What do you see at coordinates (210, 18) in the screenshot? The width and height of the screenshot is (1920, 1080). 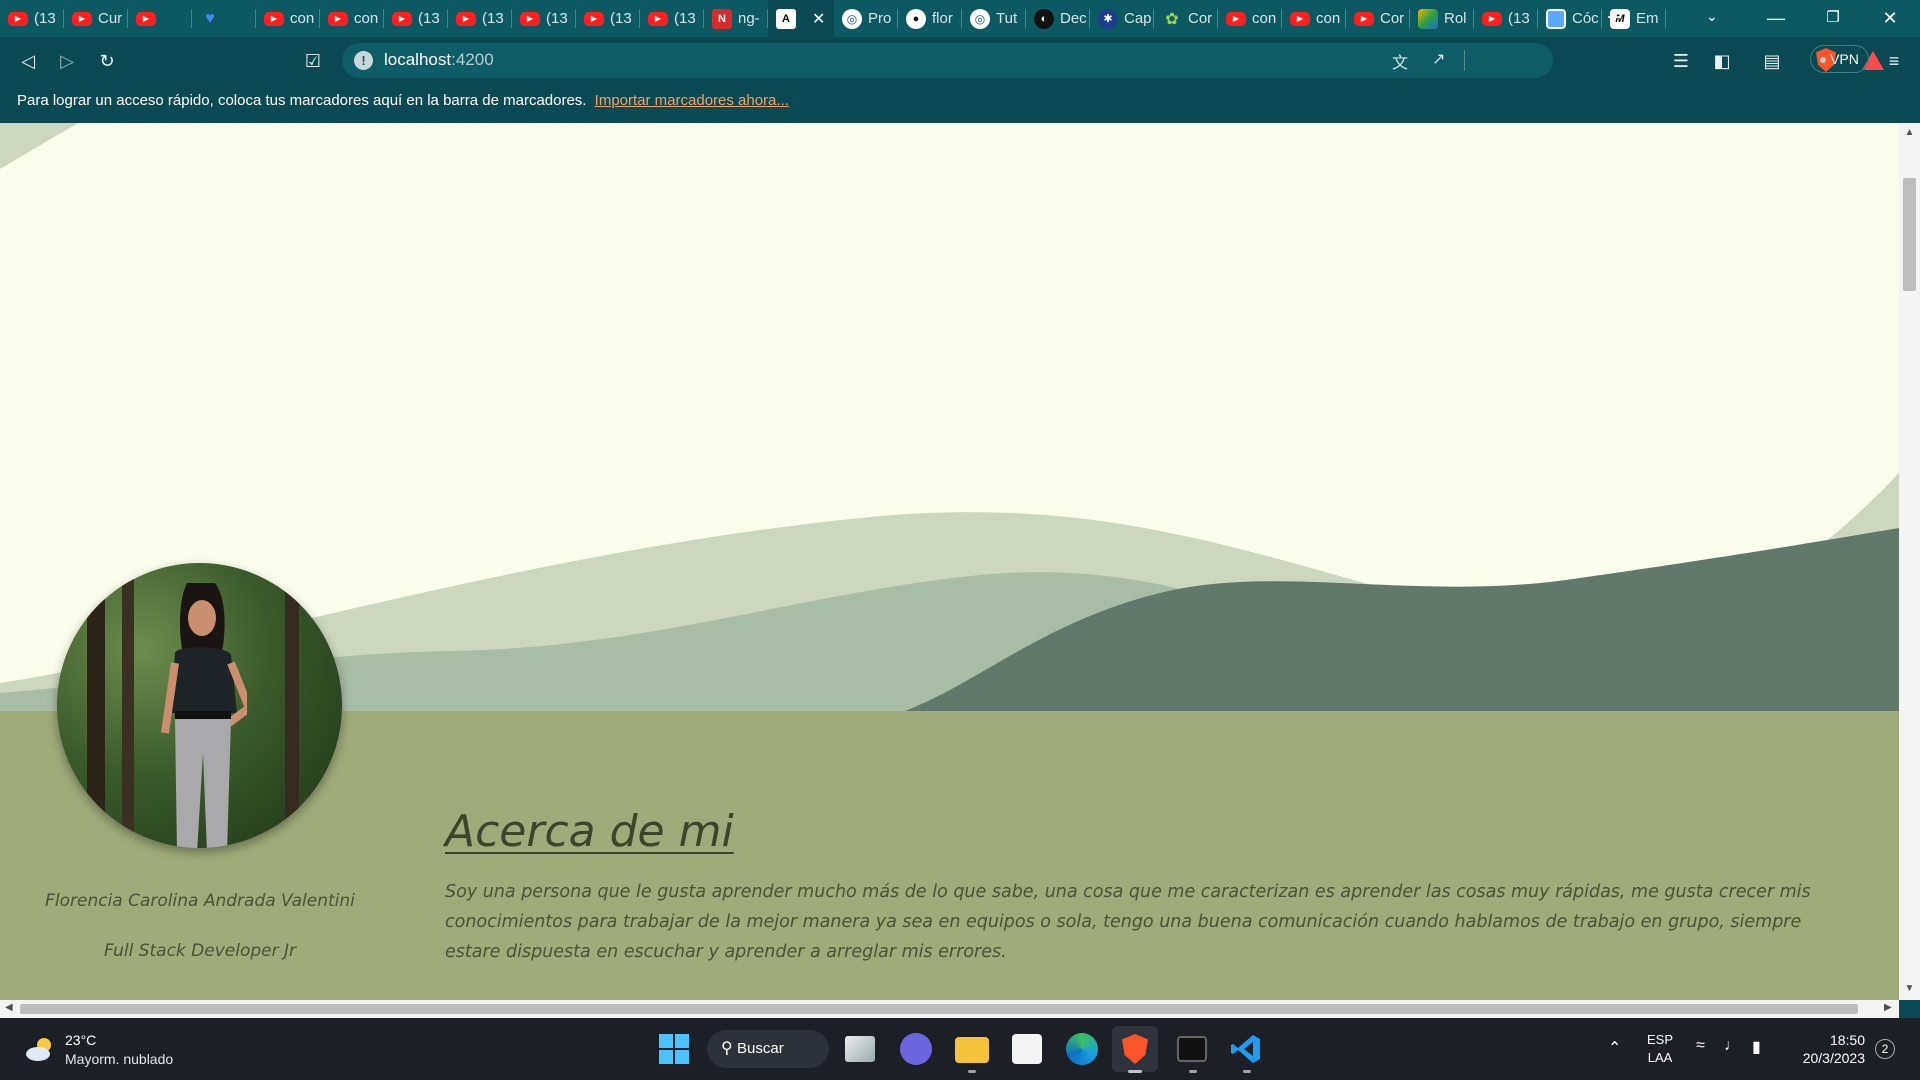 I see `heart-icon: ♥` at bounding box center [210, 18].